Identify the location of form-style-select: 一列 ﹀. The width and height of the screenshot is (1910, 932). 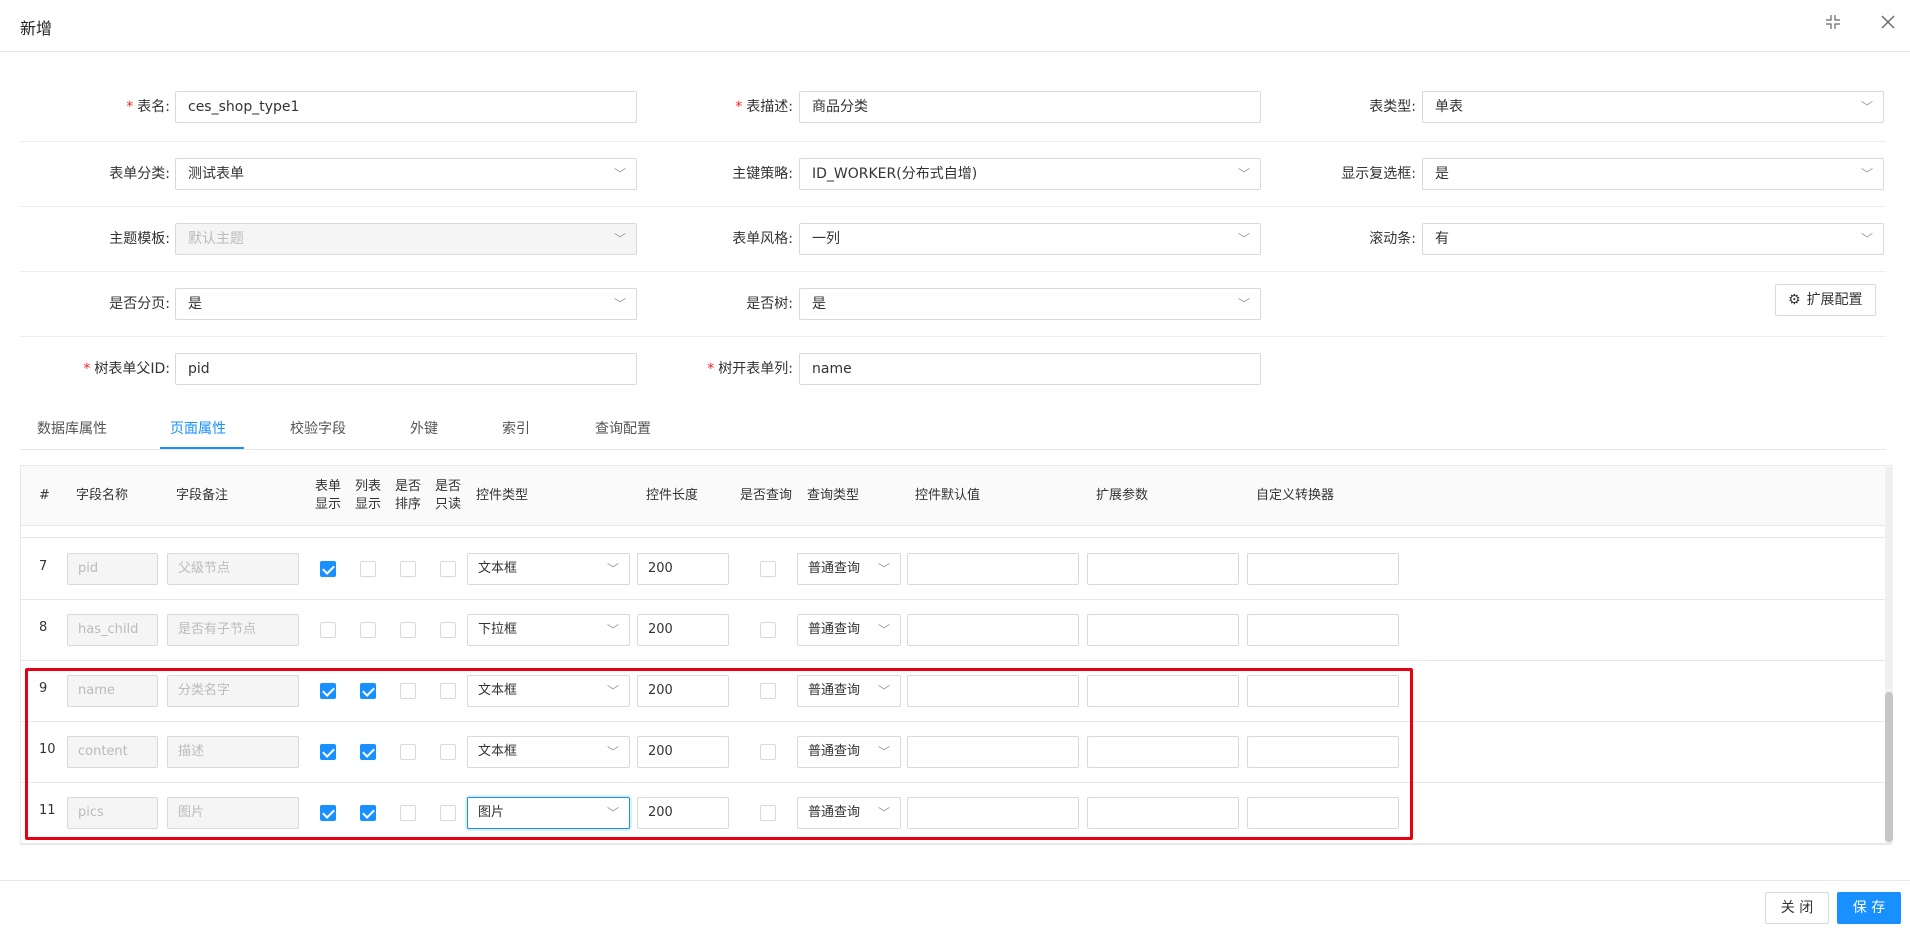
(1030, 239).